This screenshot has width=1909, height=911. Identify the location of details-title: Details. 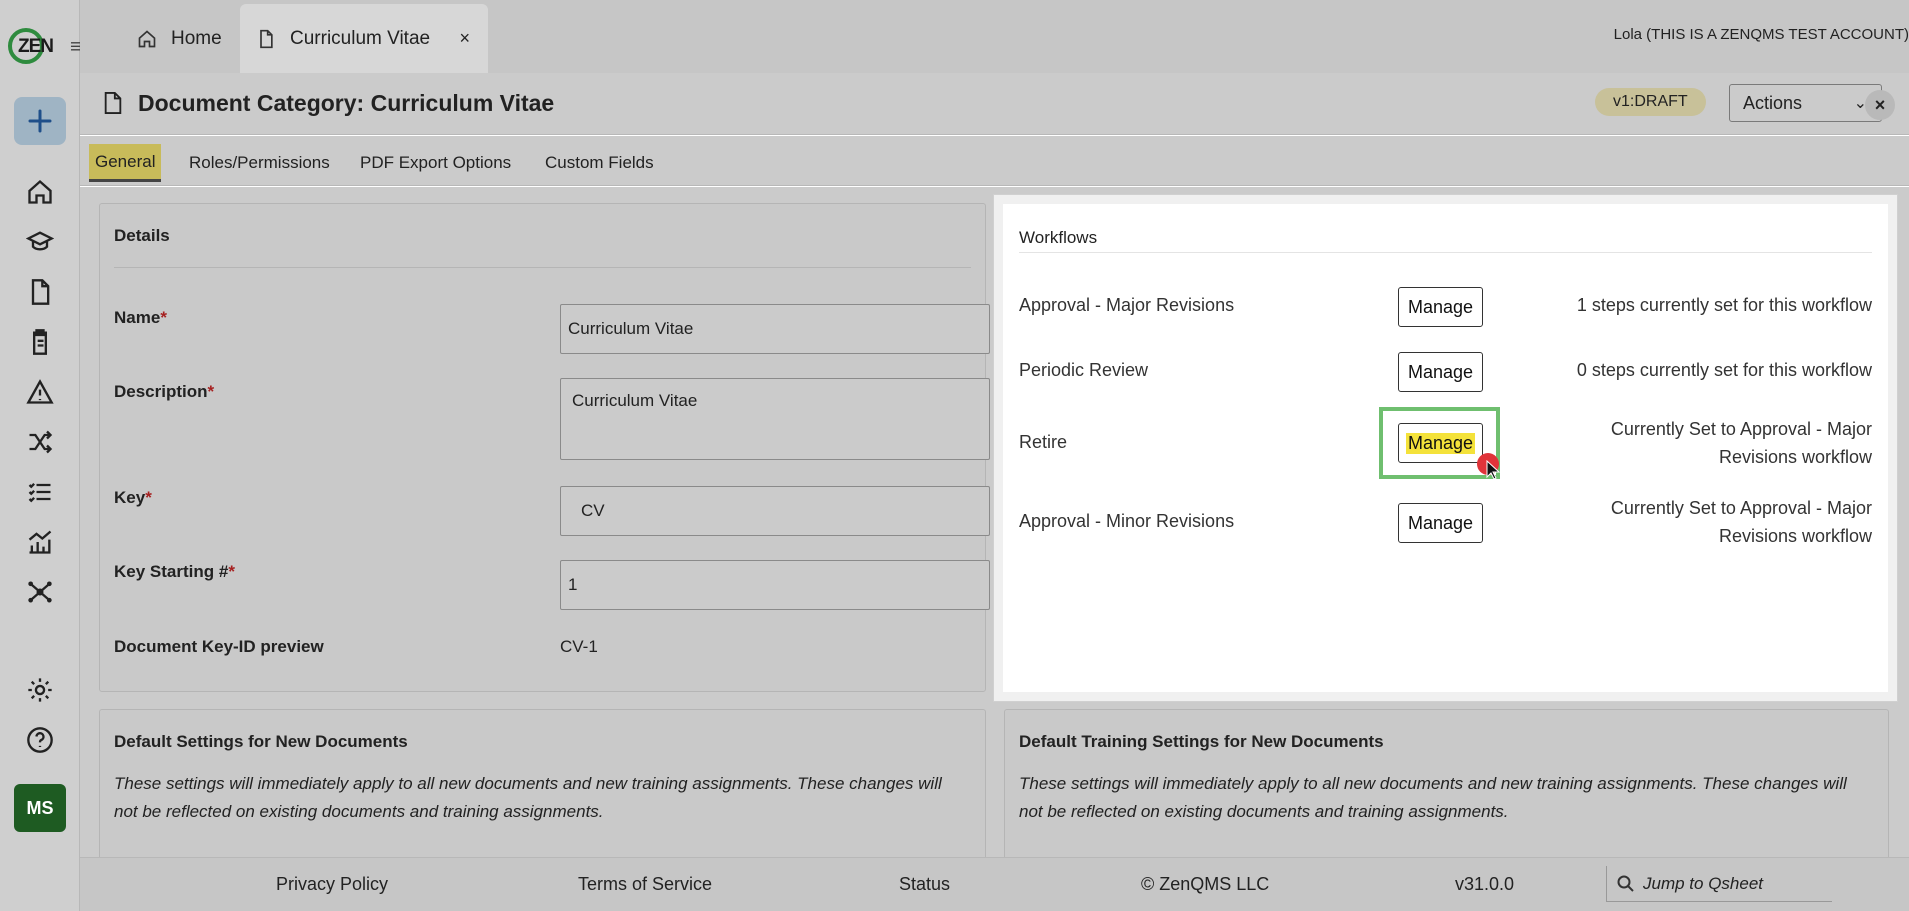
(142, 235).